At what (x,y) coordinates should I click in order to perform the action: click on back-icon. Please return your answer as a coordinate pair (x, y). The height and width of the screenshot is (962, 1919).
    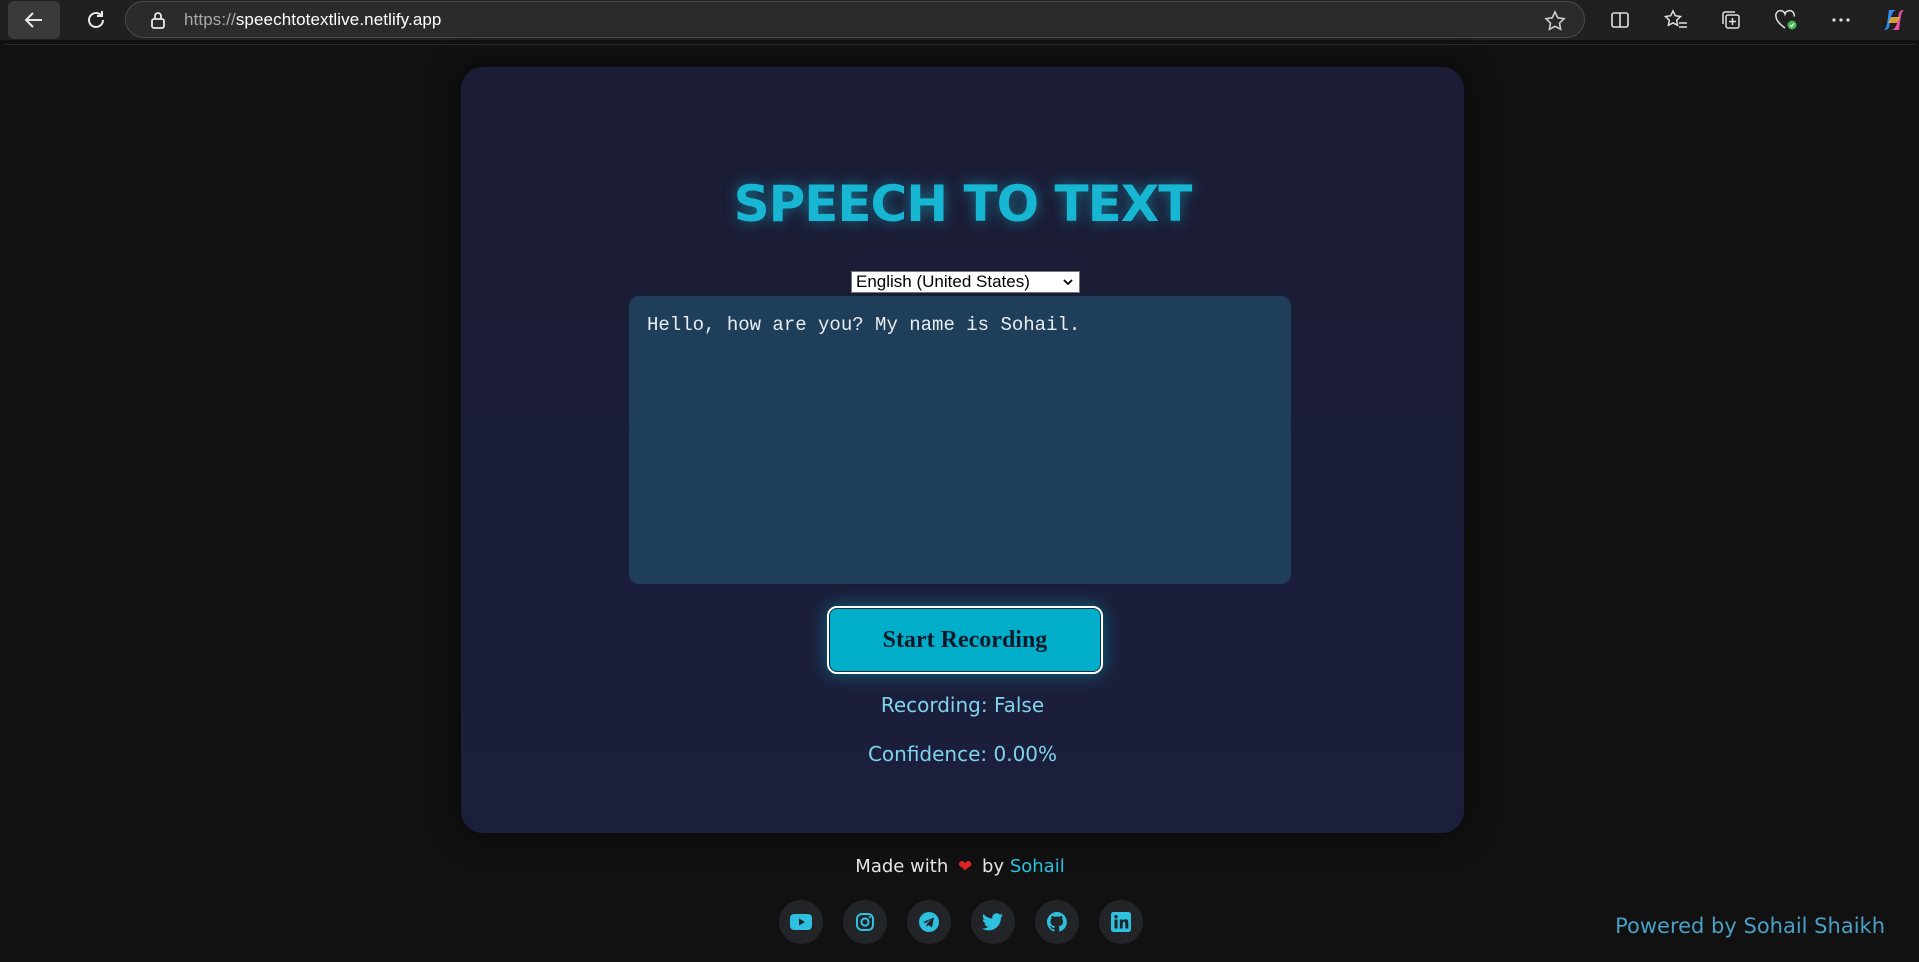
    Looking at the image, I should click on (33, 20).